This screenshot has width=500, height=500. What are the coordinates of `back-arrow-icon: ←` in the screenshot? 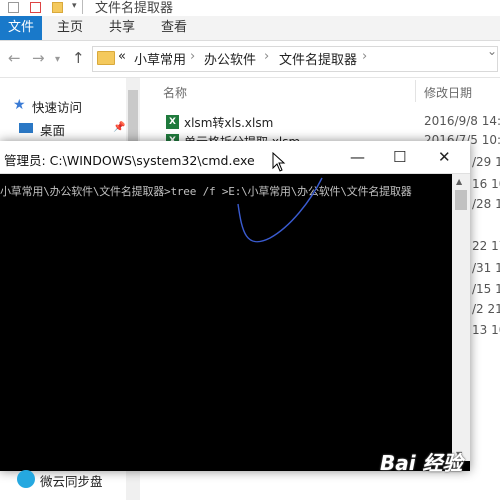 It's located at (14, 58).